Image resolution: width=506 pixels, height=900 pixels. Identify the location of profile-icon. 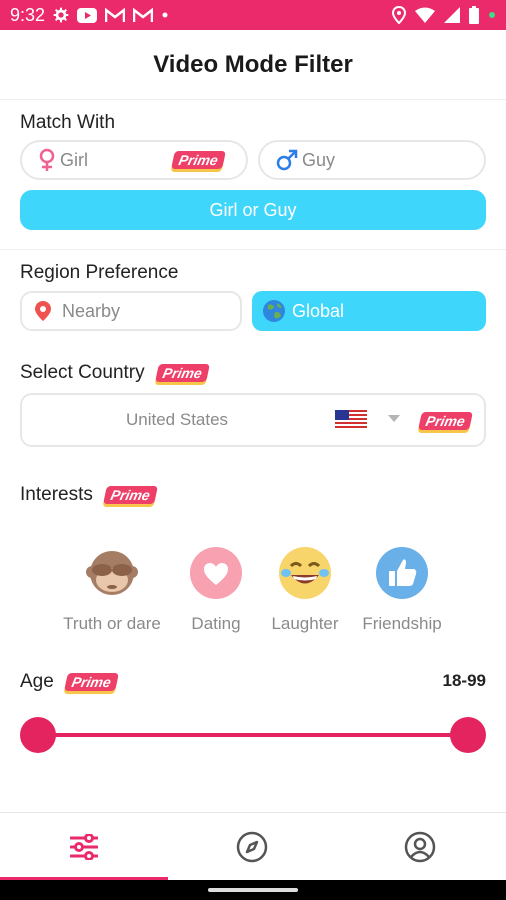
(420, 847).